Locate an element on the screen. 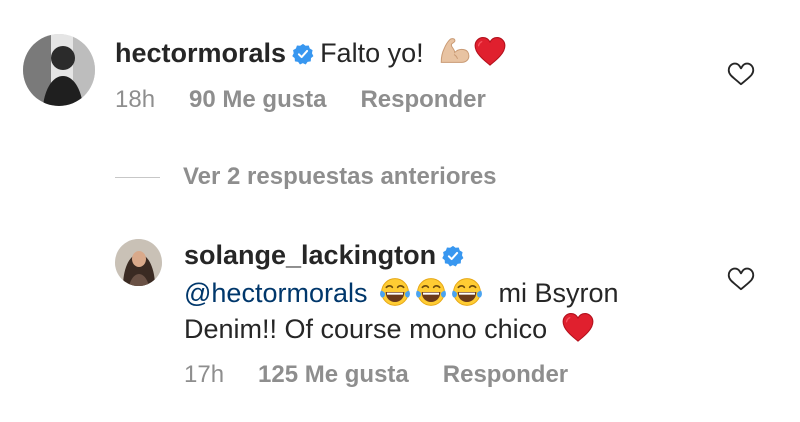 Image resolution: width=800 pixels, height=422 pixels. flexed-biceps-emoji-icon is located at coordinates (454, 51).